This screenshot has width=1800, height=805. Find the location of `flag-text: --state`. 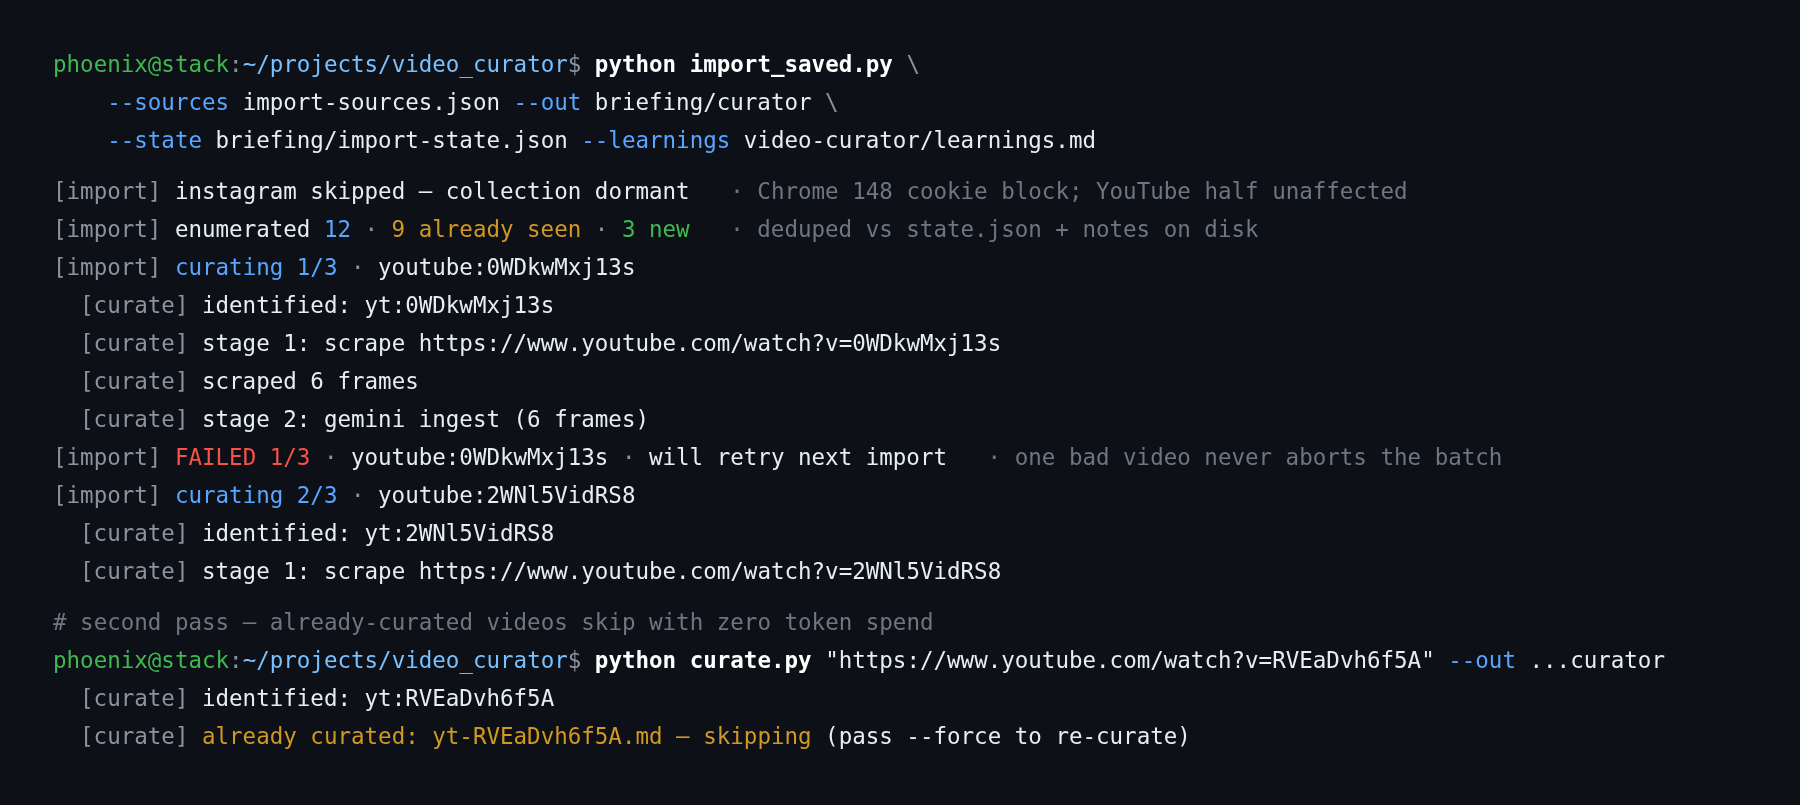

flag-text: --state is located at coordinates (154, 140).